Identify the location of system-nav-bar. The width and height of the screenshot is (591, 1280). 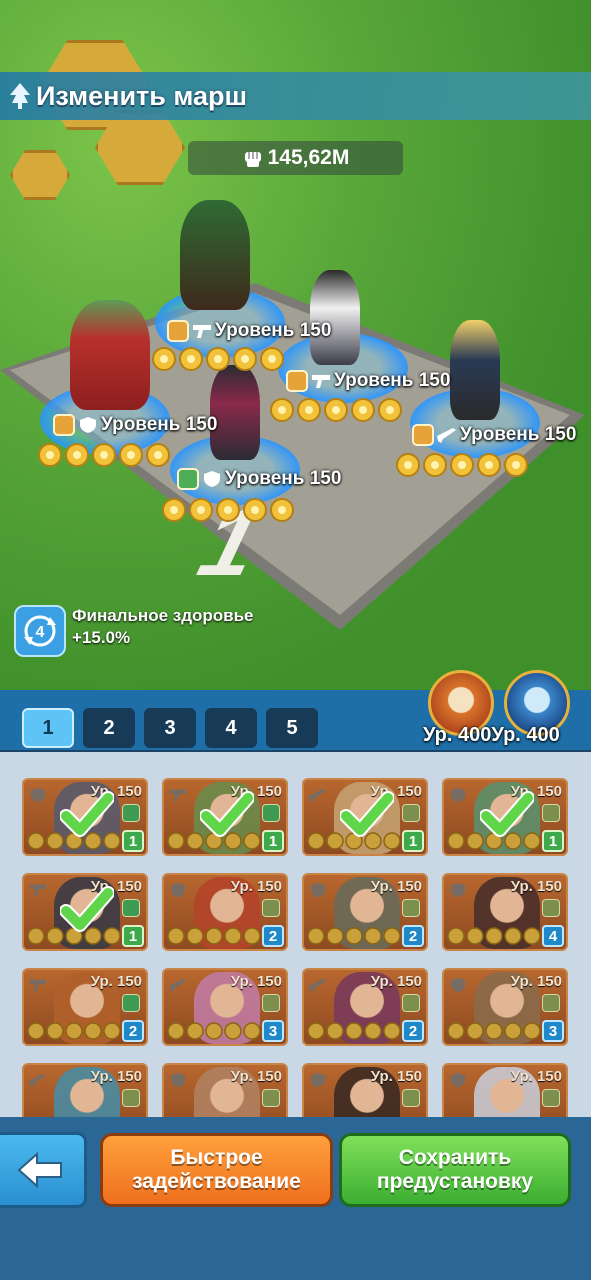
(295, 1247).